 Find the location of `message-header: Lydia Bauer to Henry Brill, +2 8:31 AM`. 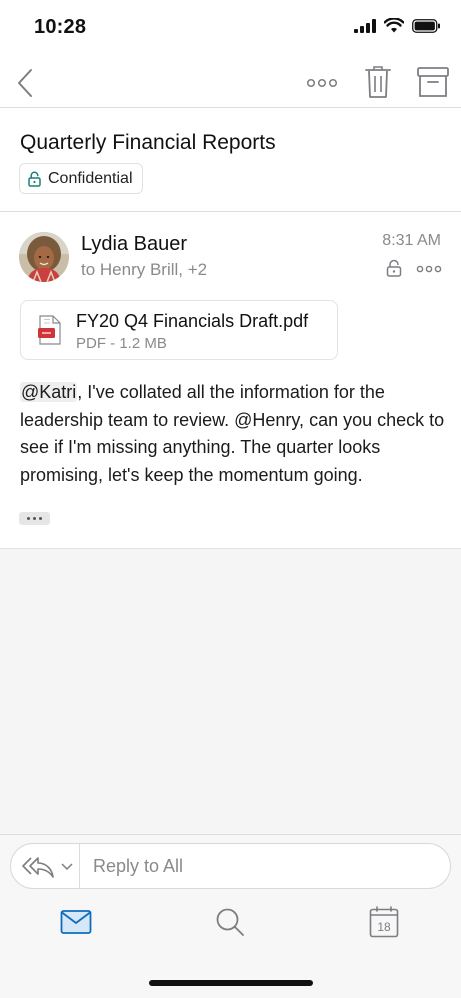

message-header: Lydia Bauer to Henry Brill, +2 8:31 AM is located at coordinates (230, 253).